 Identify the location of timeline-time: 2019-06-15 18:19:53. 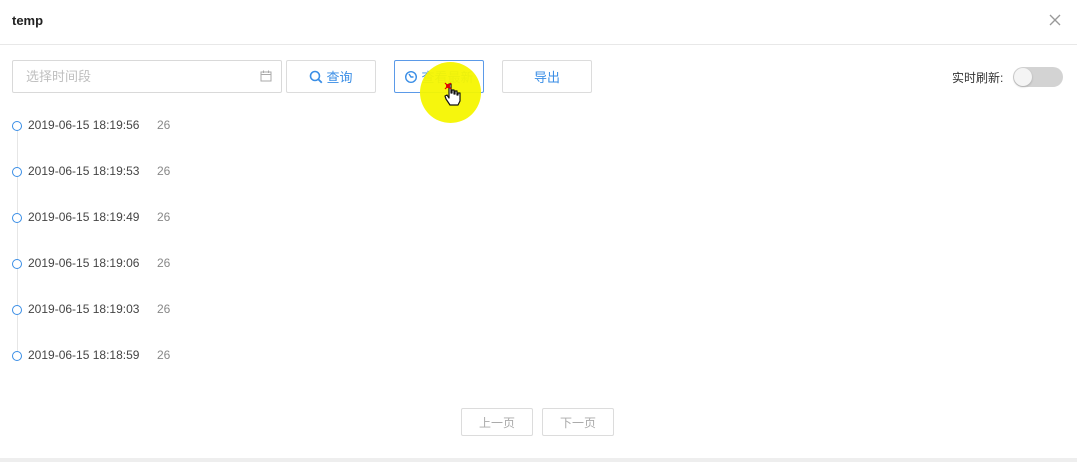
(84, 171).